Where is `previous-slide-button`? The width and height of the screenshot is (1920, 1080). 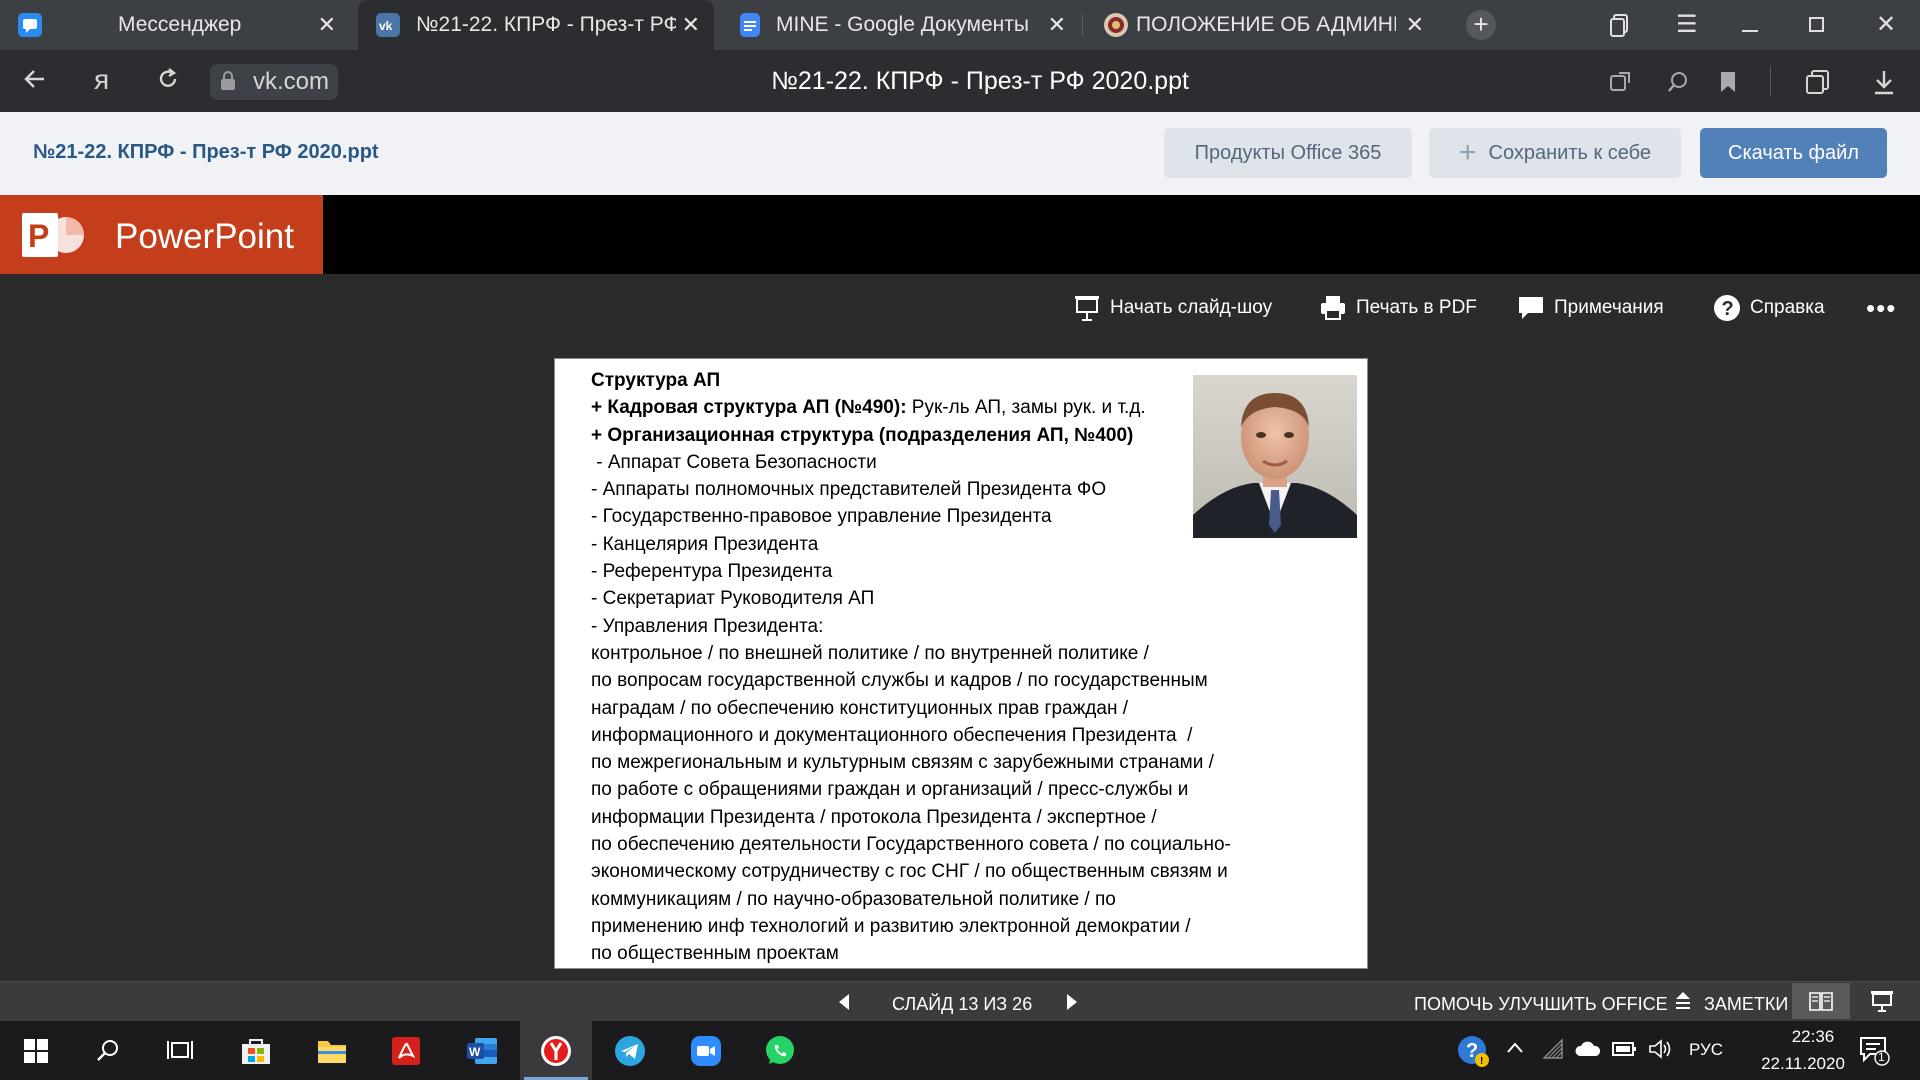
previous-slide-button is located at coordinates (844, 1004).